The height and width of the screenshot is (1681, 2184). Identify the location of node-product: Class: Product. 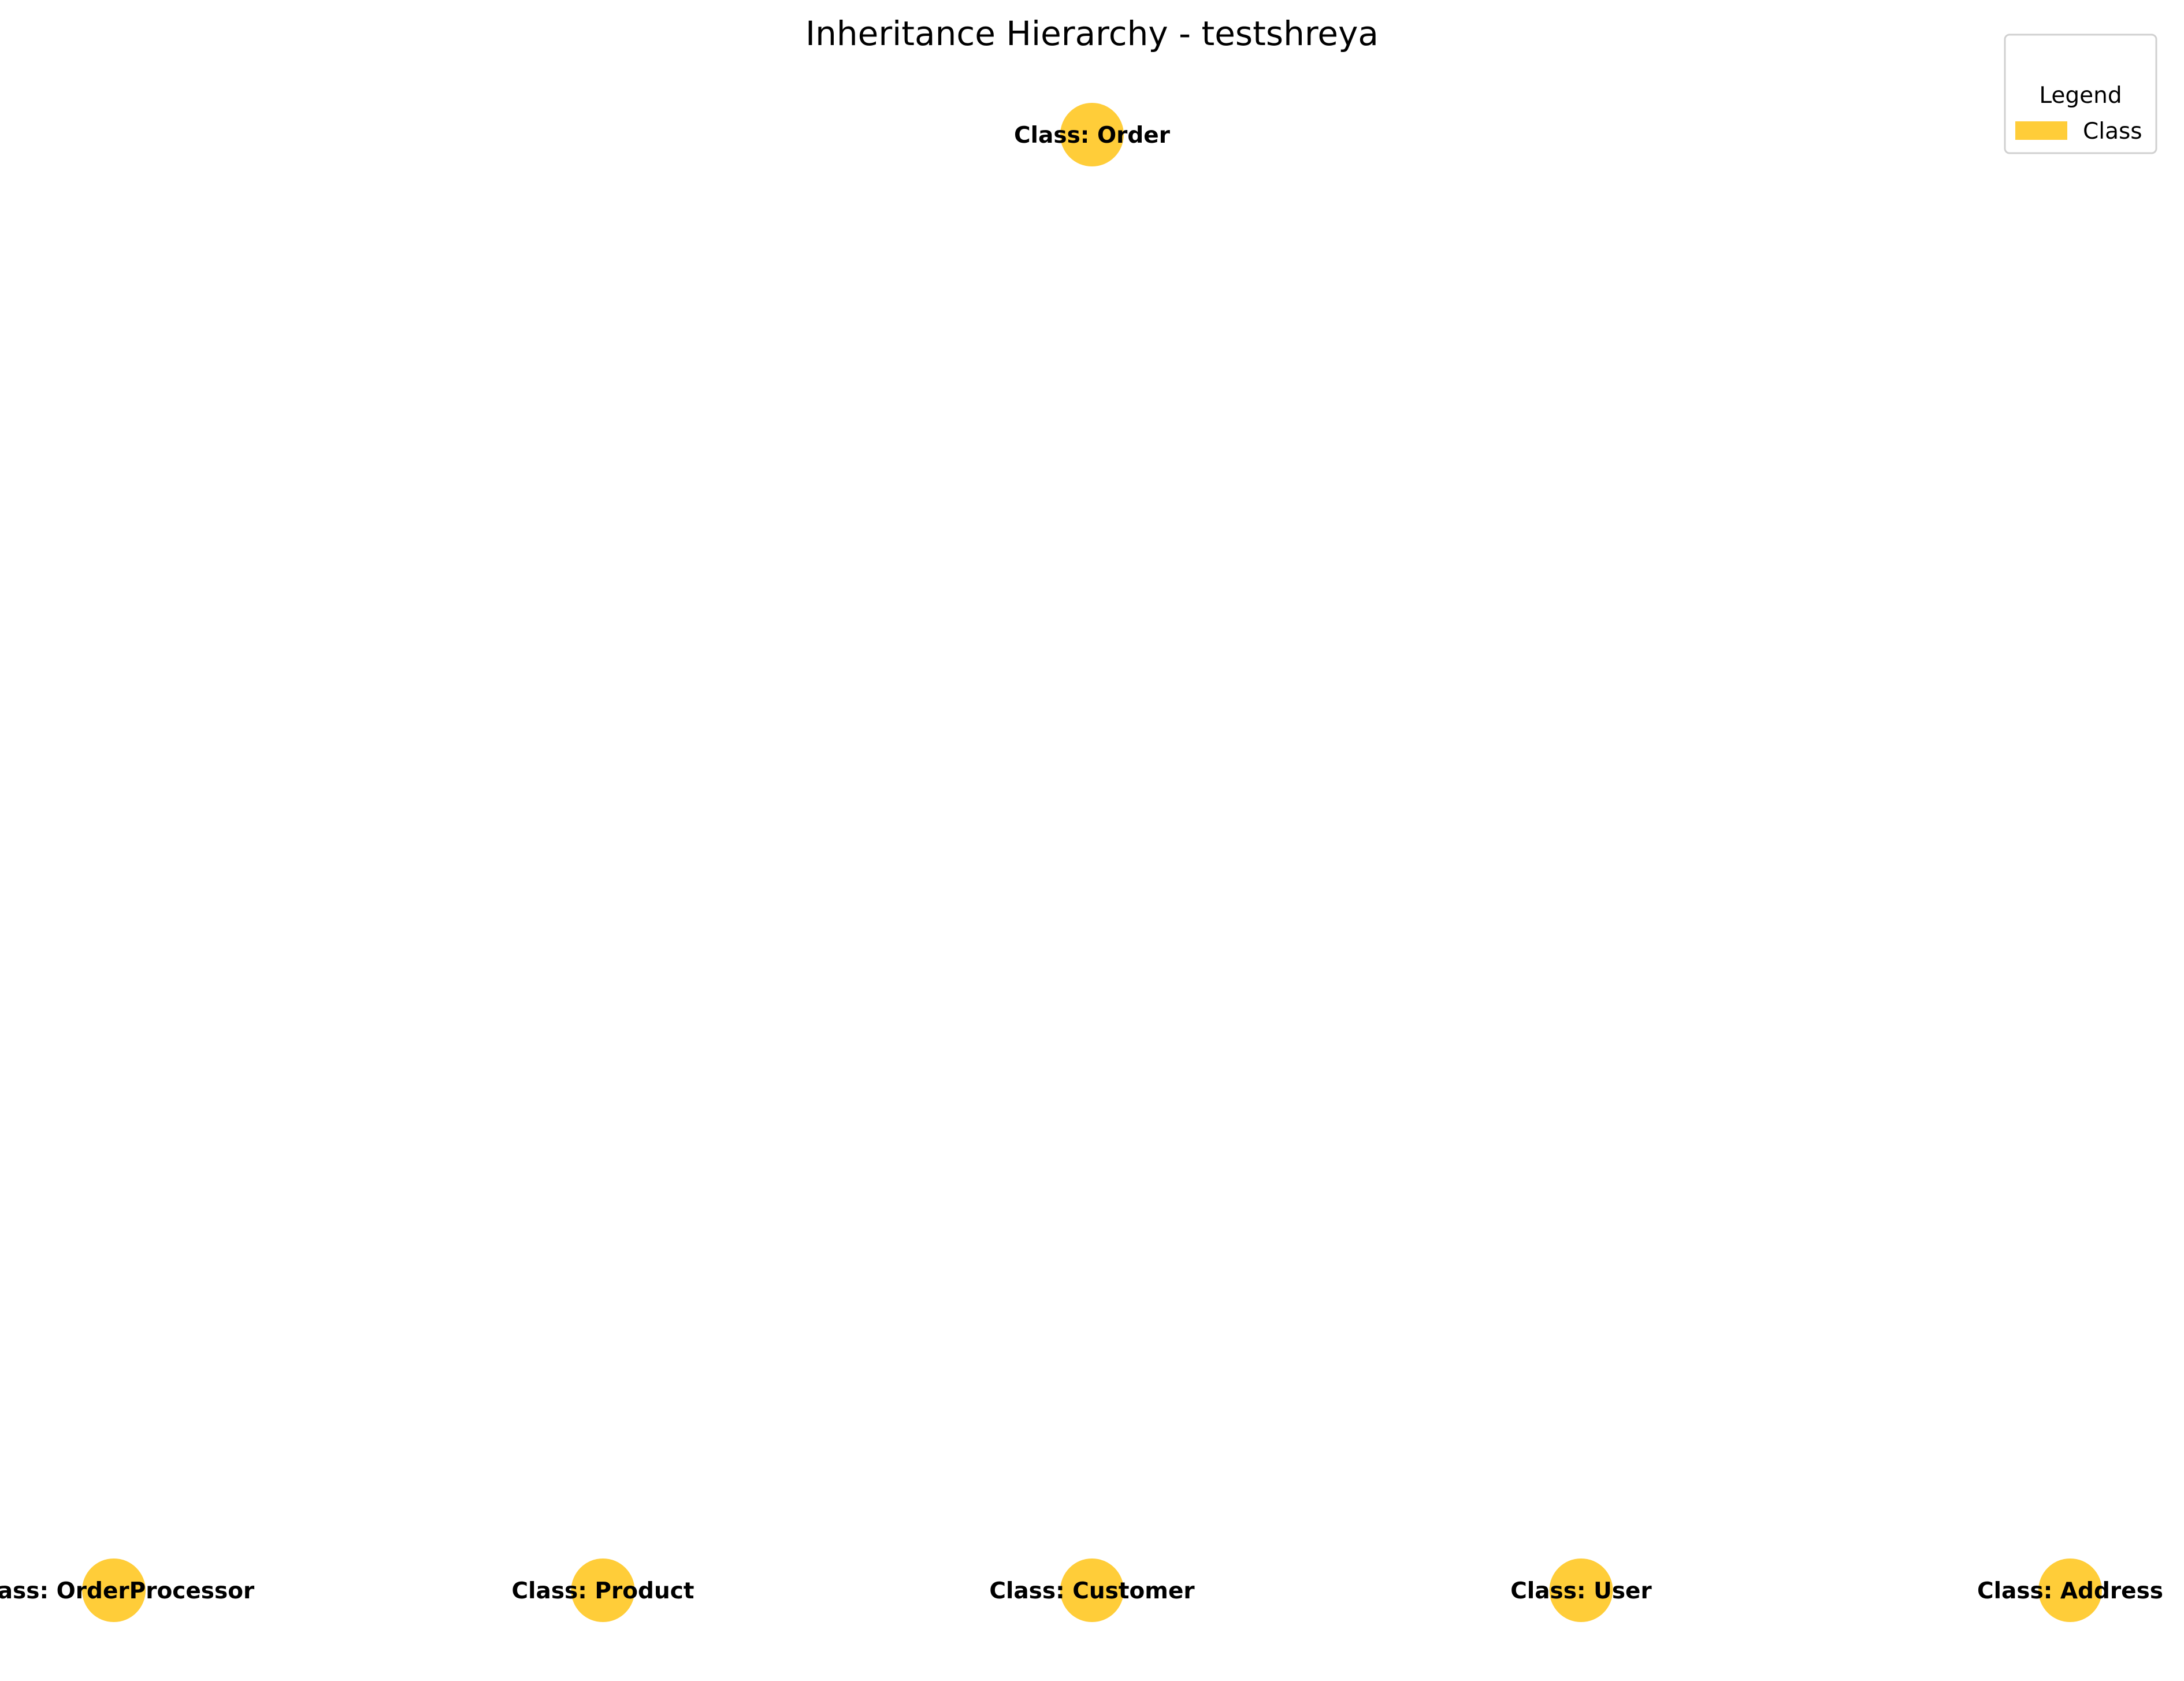
(603, 1590).